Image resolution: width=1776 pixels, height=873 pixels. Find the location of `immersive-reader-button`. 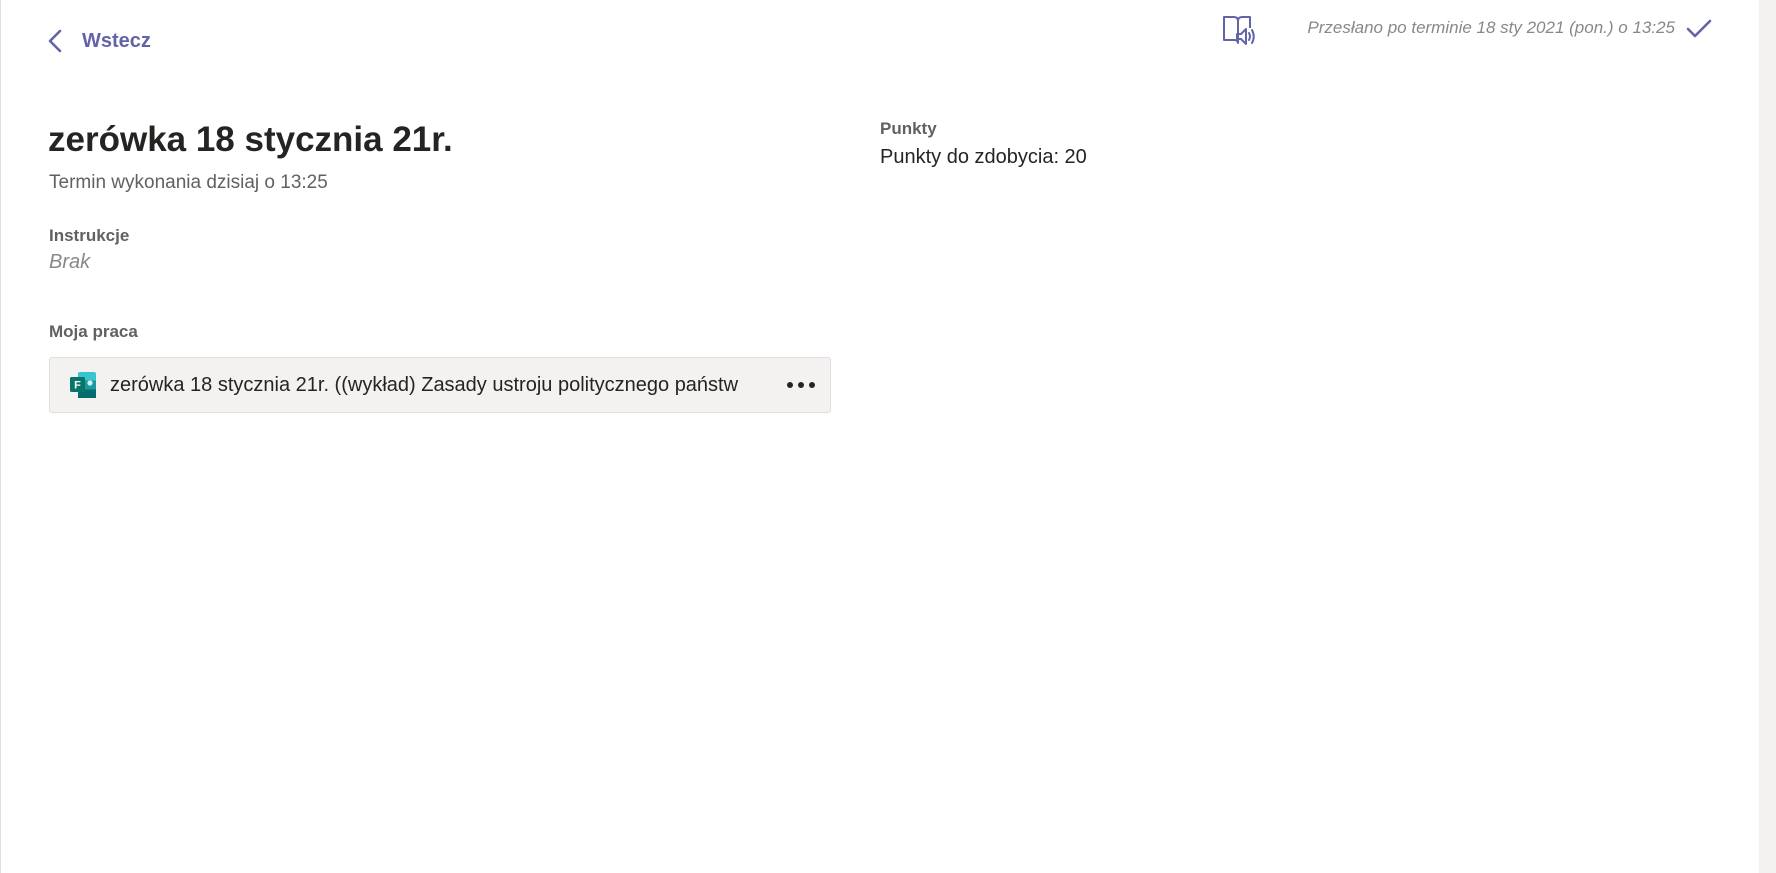

immersive-reader-button is located at coordinates (1238, 30).